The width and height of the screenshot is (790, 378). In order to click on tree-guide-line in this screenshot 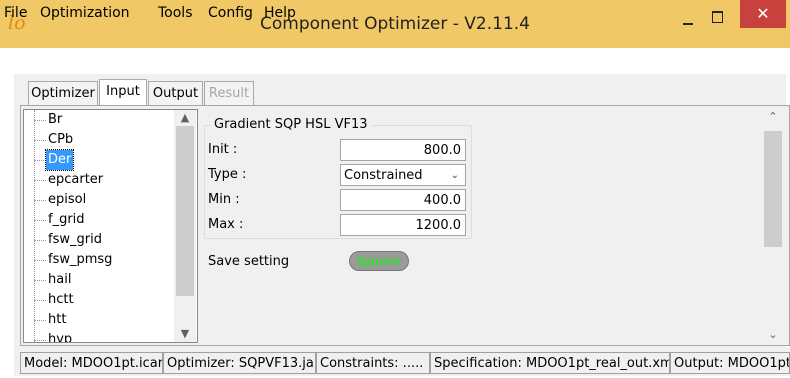, I will do `click(35, 226)`.